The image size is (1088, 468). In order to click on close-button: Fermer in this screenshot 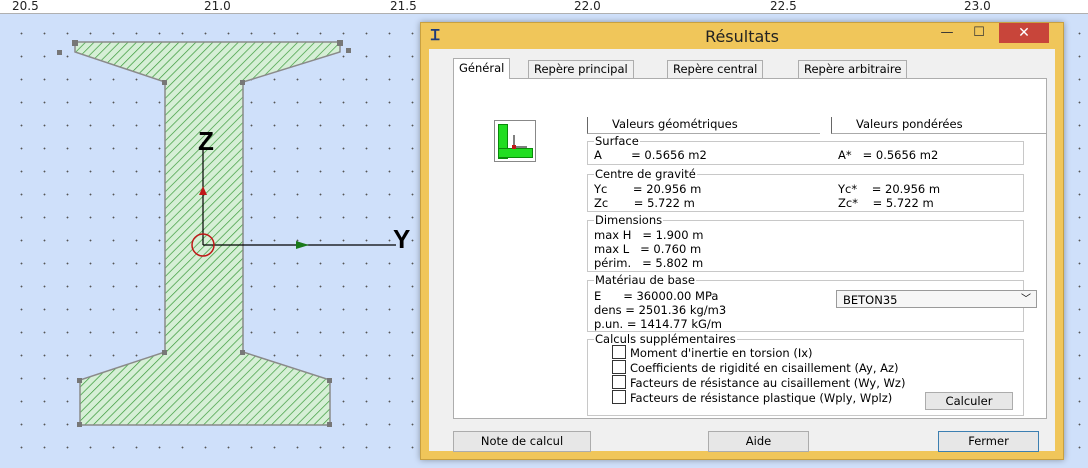, I will do `click(988, 441)`.